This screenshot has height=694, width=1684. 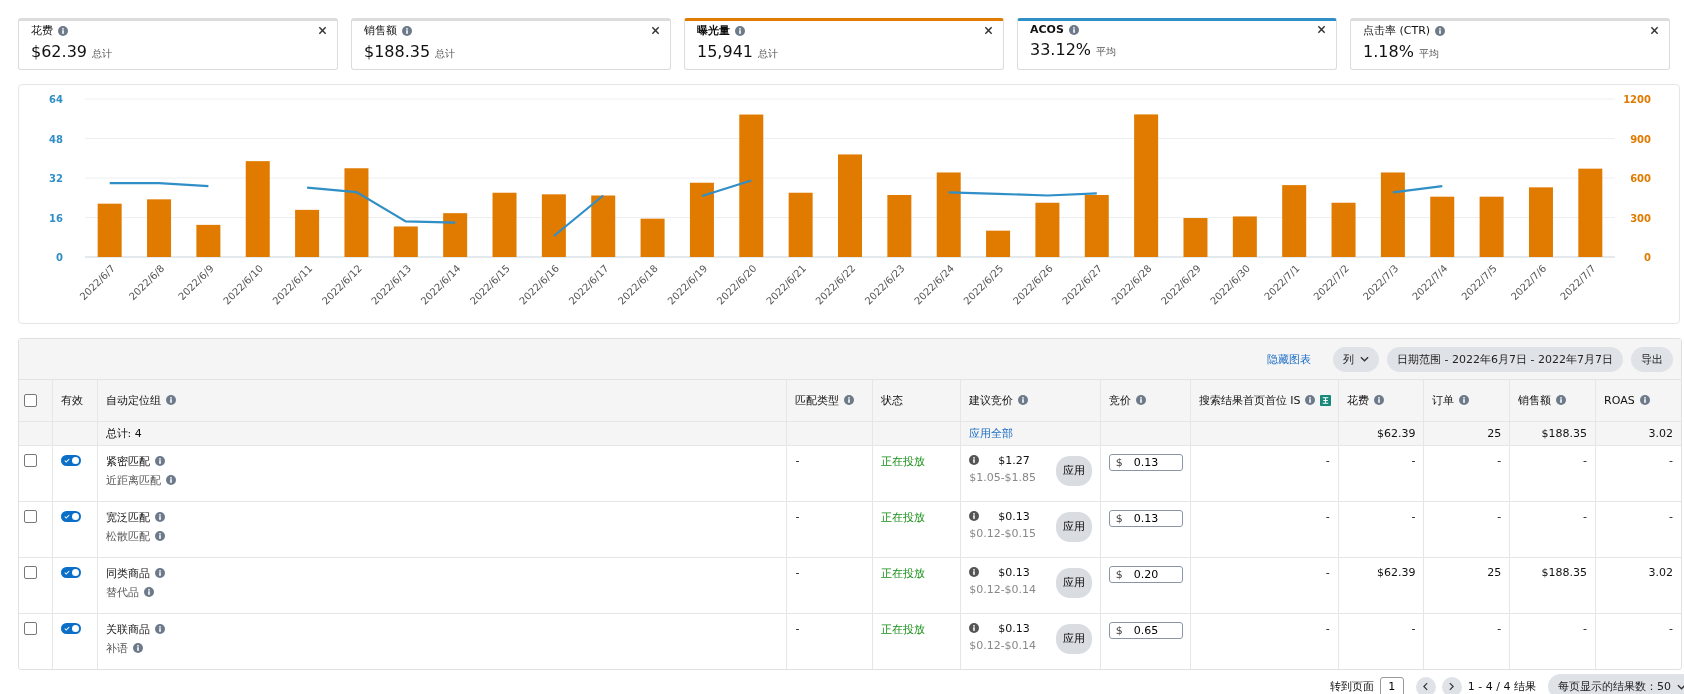 I want to click on metric-card: 销售额 $188.35 总计, so click(x=511, y=44).